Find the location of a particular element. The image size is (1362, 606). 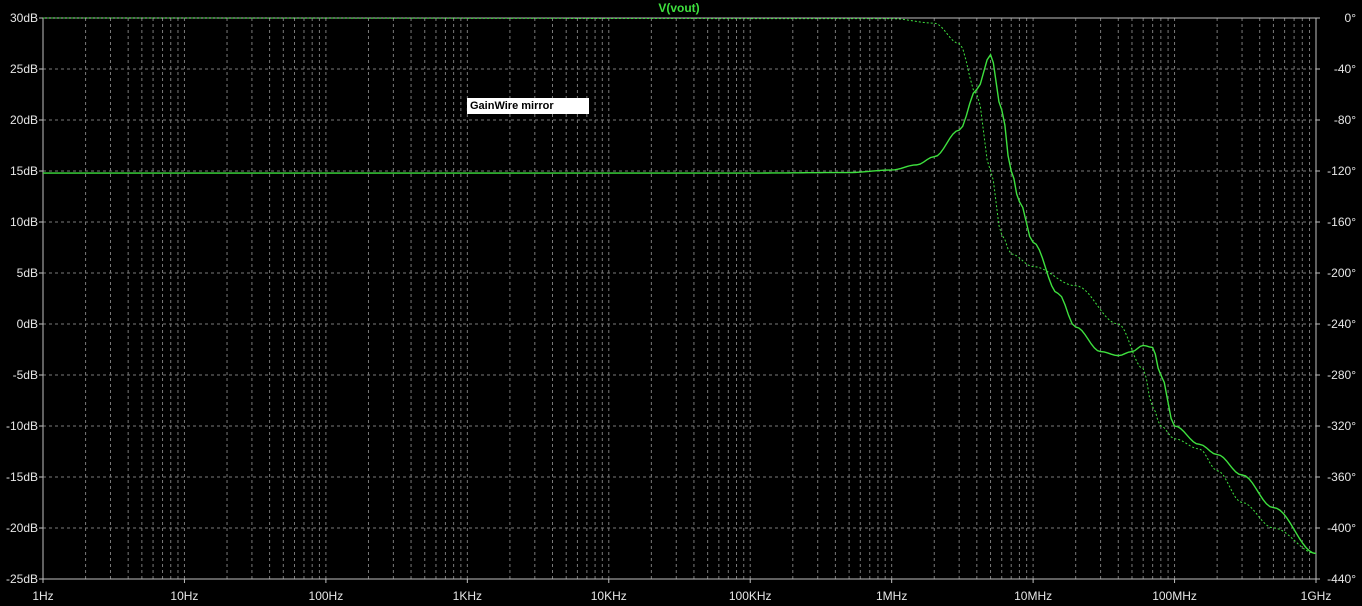

y-left-tick-label: 25dB is located at coordinates (24, 69).